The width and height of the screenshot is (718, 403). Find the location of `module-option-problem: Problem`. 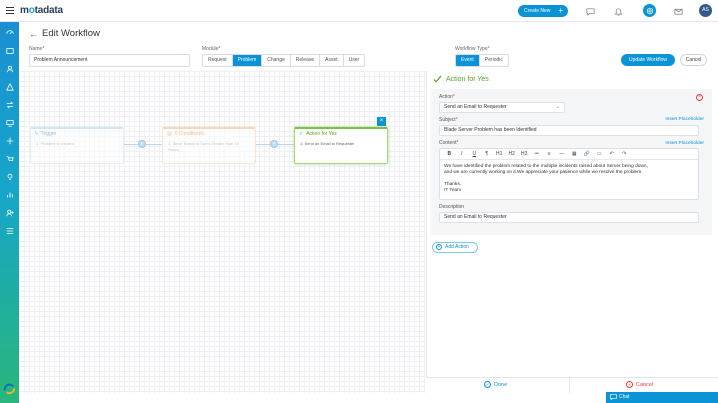

module-option-problem: Problem is located at coordinates (247, 60).